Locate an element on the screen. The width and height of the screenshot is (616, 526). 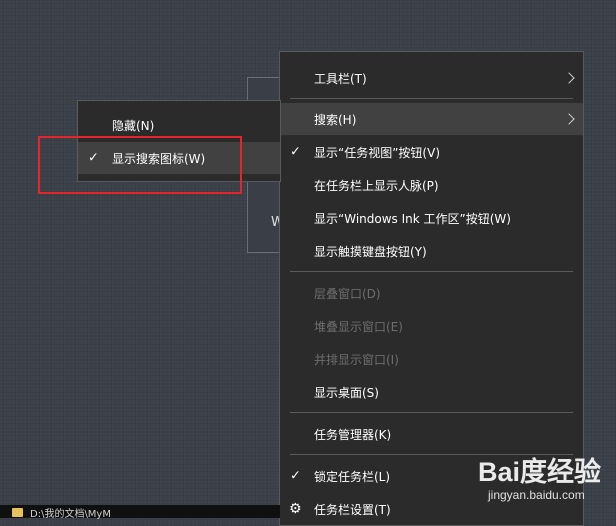
watermark-logo: Bai度经验 is located at coordinates (540, 472).